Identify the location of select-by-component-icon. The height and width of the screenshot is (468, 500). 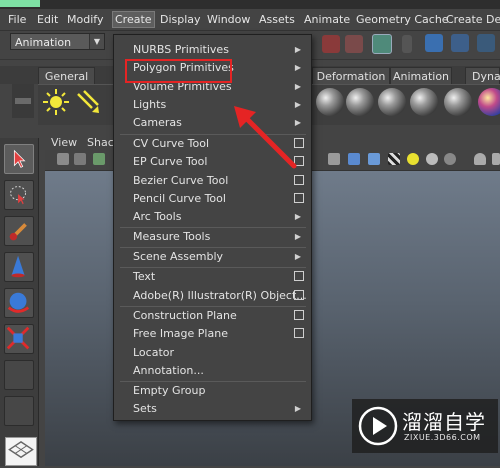
(382, 44).